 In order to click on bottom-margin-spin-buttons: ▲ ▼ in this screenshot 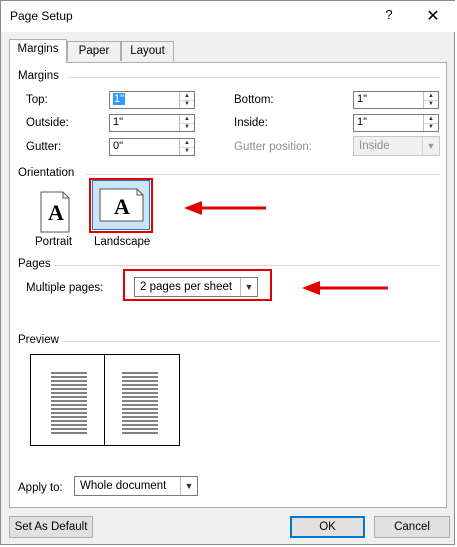, I will do `click(430, 100)`.